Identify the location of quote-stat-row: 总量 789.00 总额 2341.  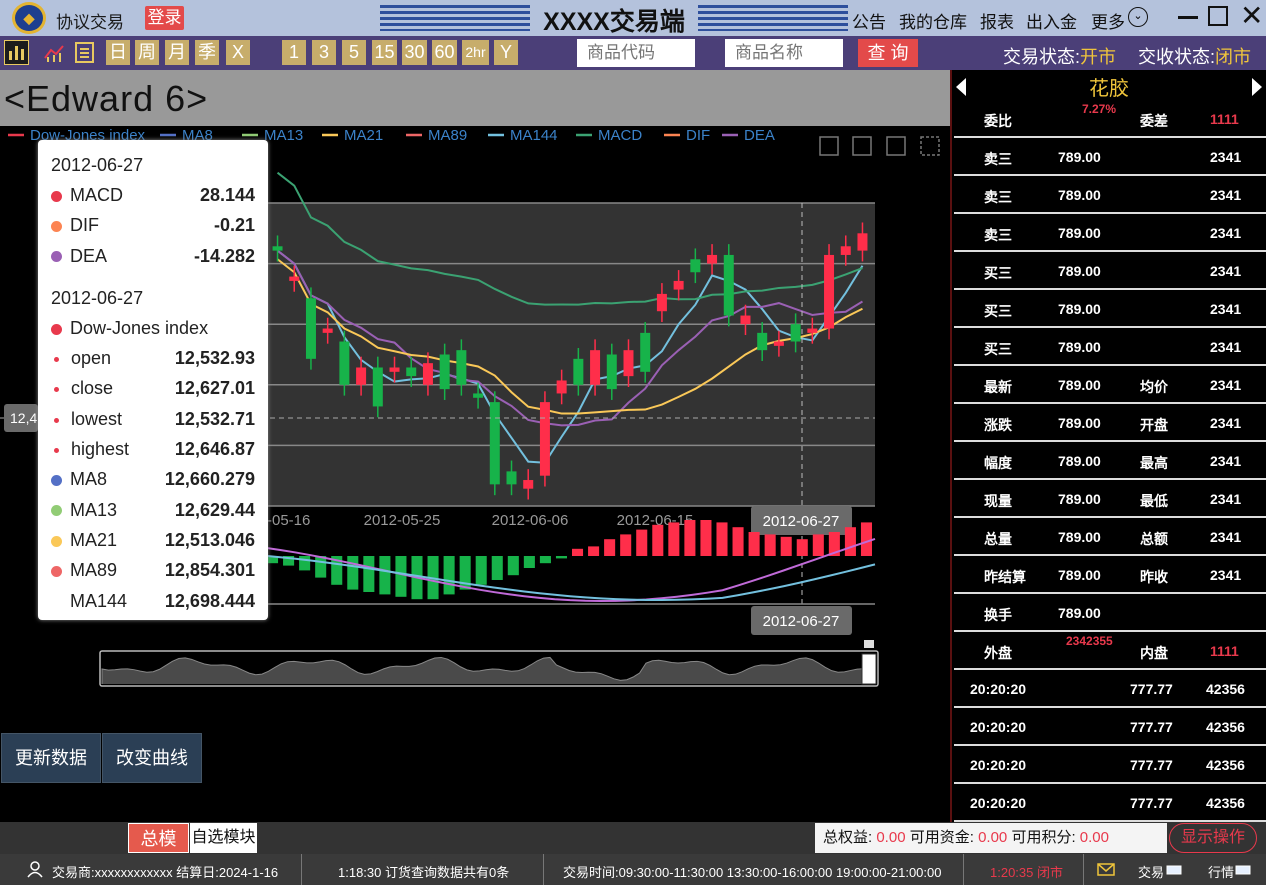
(1110, 537).